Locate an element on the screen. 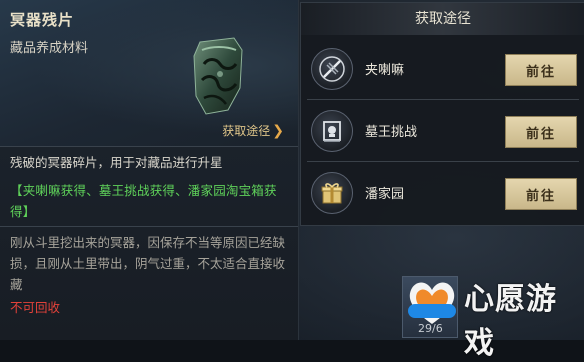 This screenshot has width=584, height=362. gift-box-icon is located at coordinates (332, 193).